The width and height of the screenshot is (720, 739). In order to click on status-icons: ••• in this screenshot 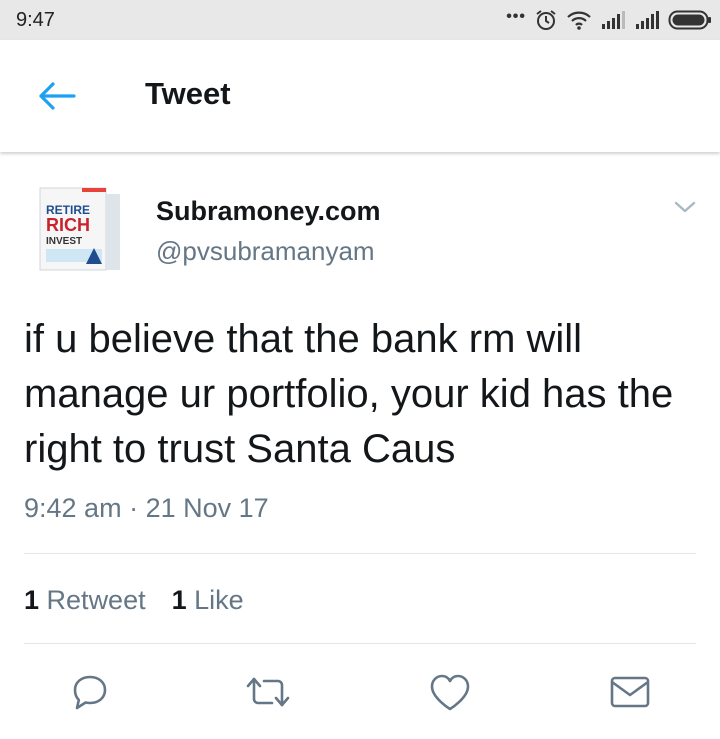, I will do `click(609, 20)`.